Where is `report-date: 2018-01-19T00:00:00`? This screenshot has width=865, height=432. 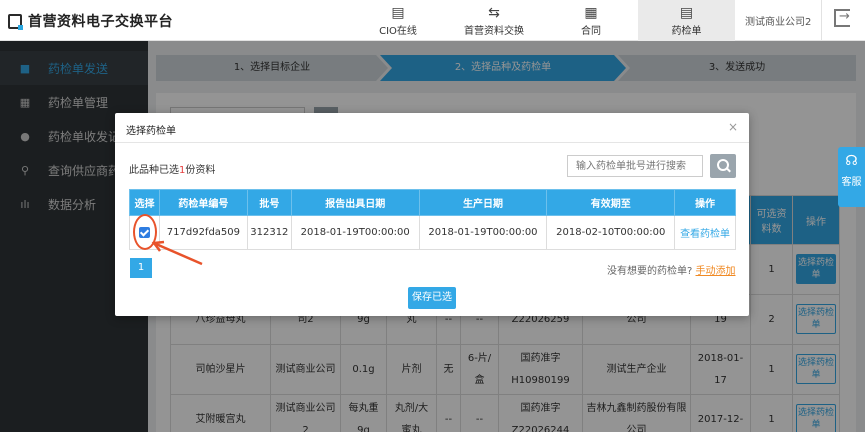
report-date: 2018-01-19T00:00:00 is located at coordinates (355, 232).